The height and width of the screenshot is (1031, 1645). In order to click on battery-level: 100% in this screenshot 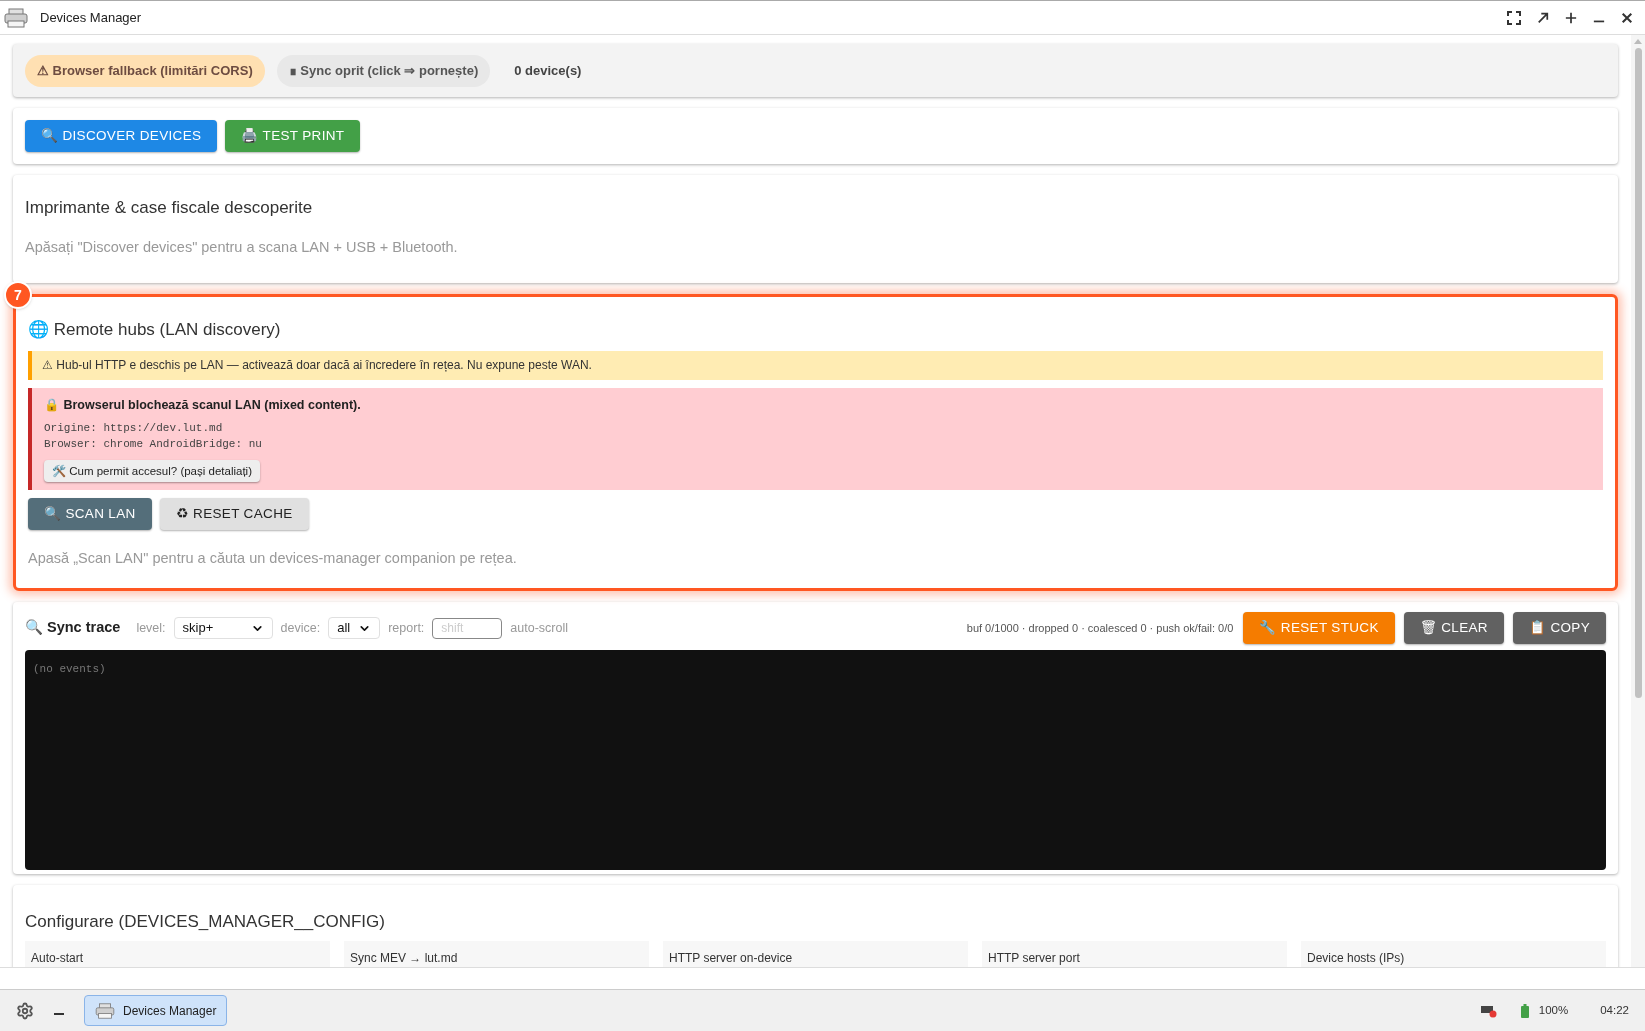, I will do `click(1553, 1010)`.